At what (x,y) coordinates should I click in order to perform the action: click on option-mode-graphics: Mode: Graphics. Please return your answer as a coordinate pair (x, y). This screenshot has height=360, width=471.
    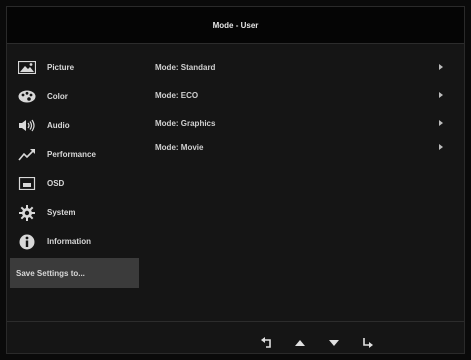
    Looking at the image, I should click on (300, 123).